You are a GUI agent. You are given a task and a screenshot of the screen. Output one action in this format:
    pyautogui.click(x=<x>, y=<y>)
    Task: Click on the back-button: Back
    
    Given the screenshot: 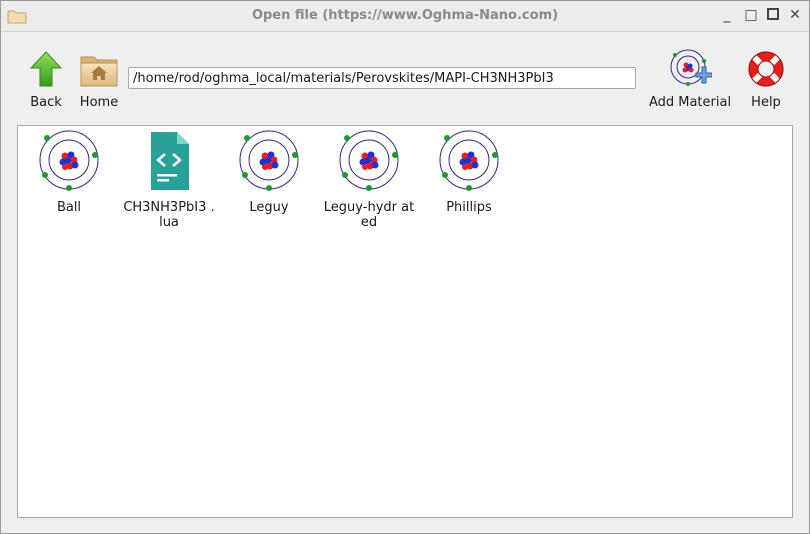 What is the action you would take?
    pyautogui.click(x=46, y=79)
    